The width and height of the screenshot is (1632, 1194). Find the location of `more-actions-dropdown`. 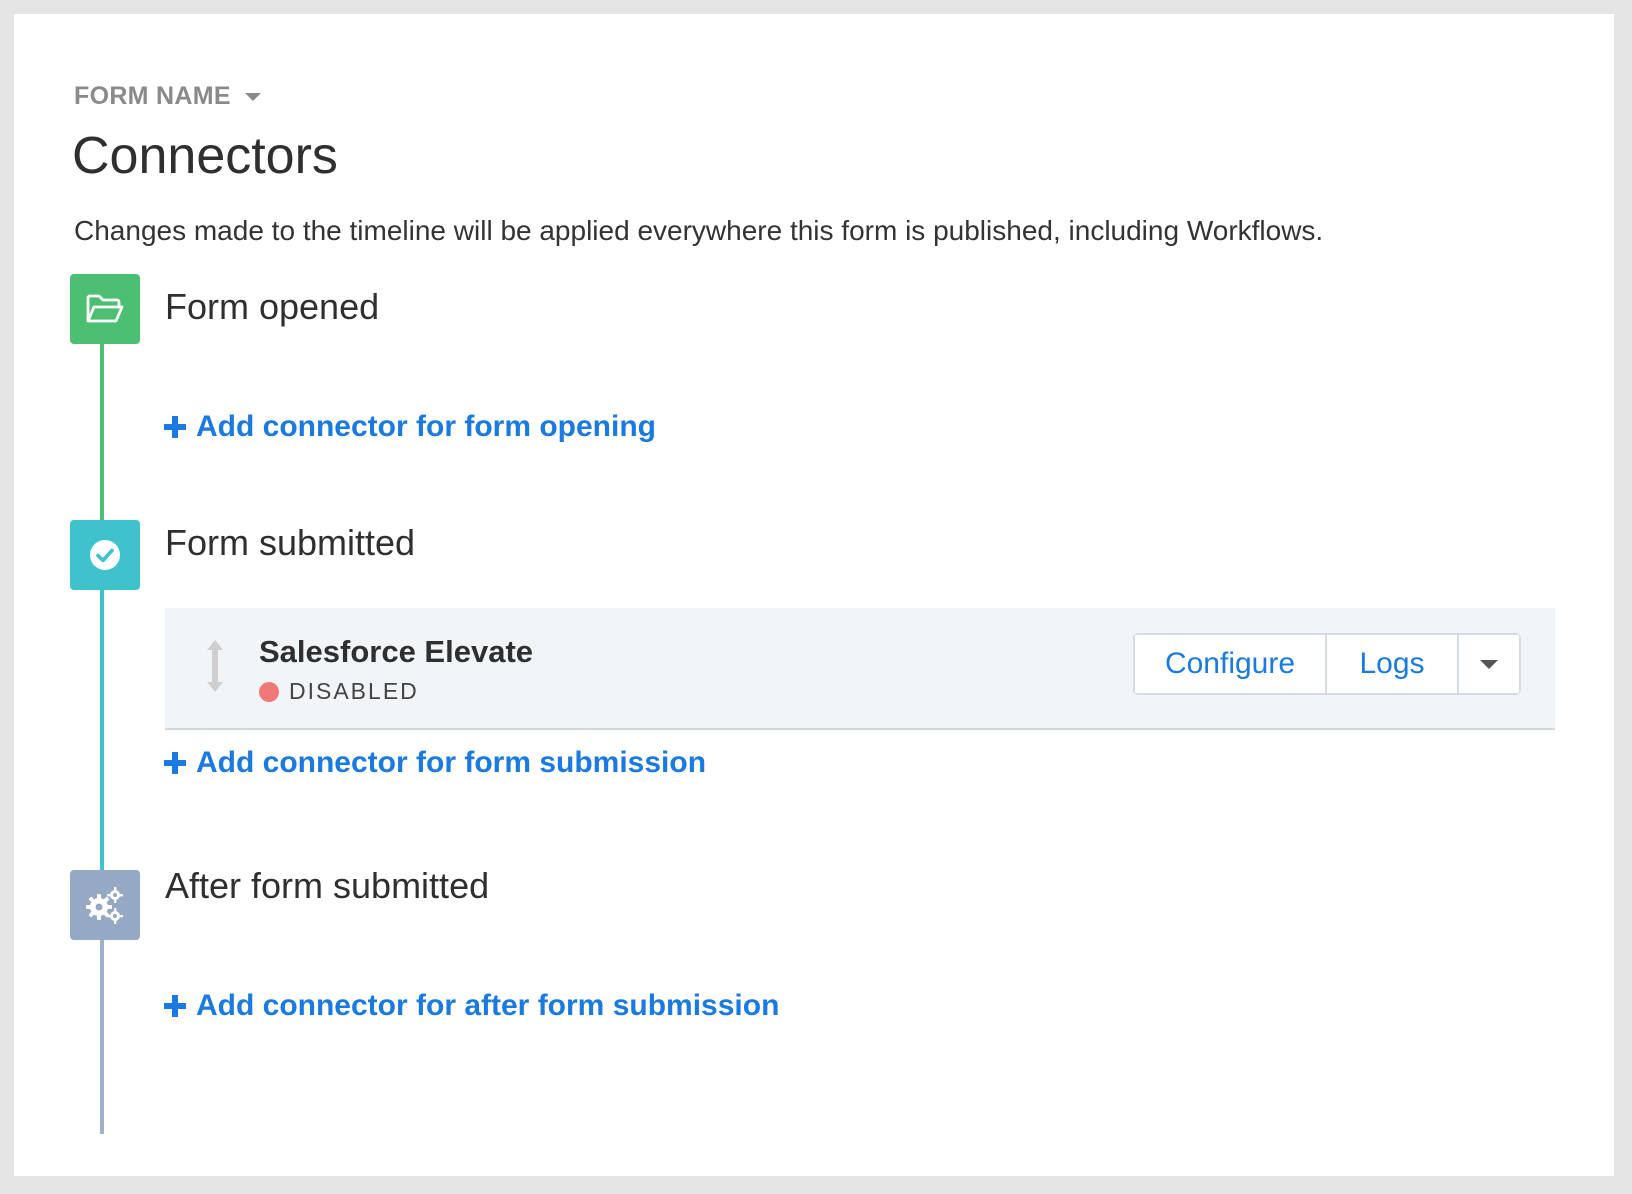

more-actions-dropdown is located at coordinates (1489, 664).